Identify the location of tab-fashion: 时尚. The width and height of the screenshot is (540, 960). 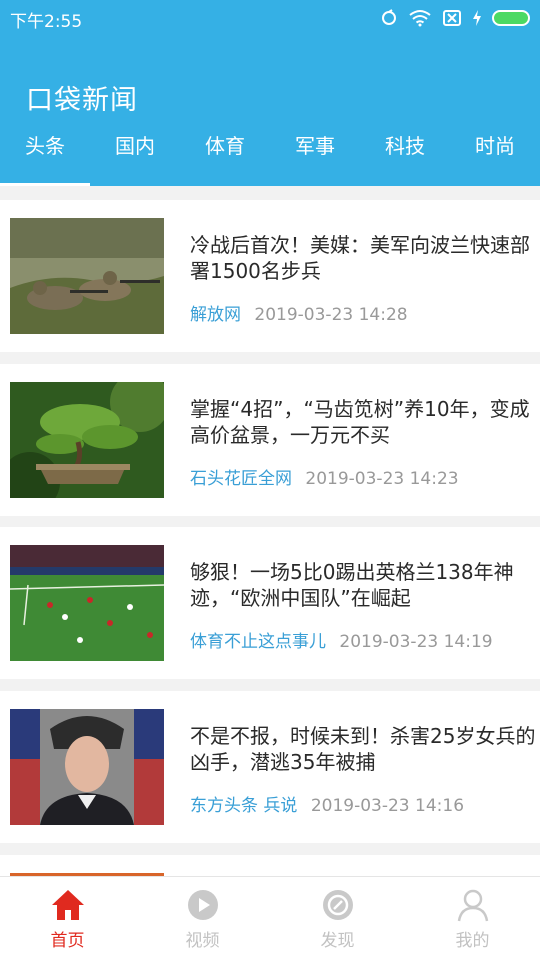
(495, 157).